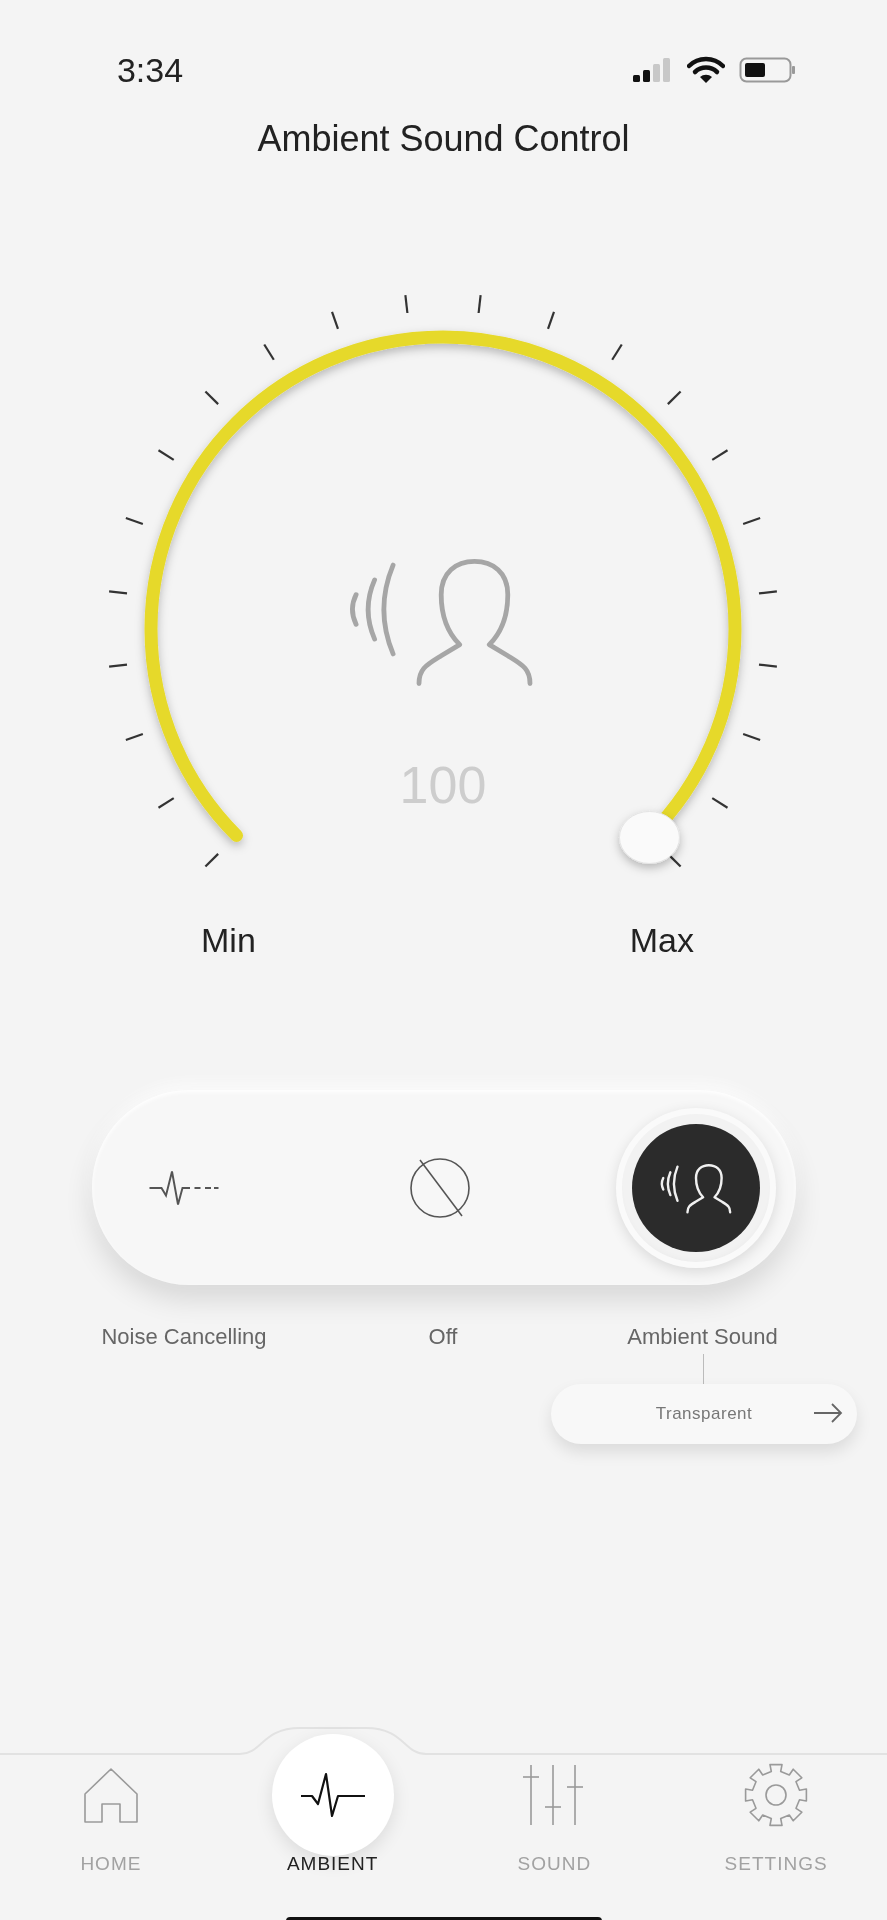  I want to click on tab-button: HOME, so click(111, 1806).